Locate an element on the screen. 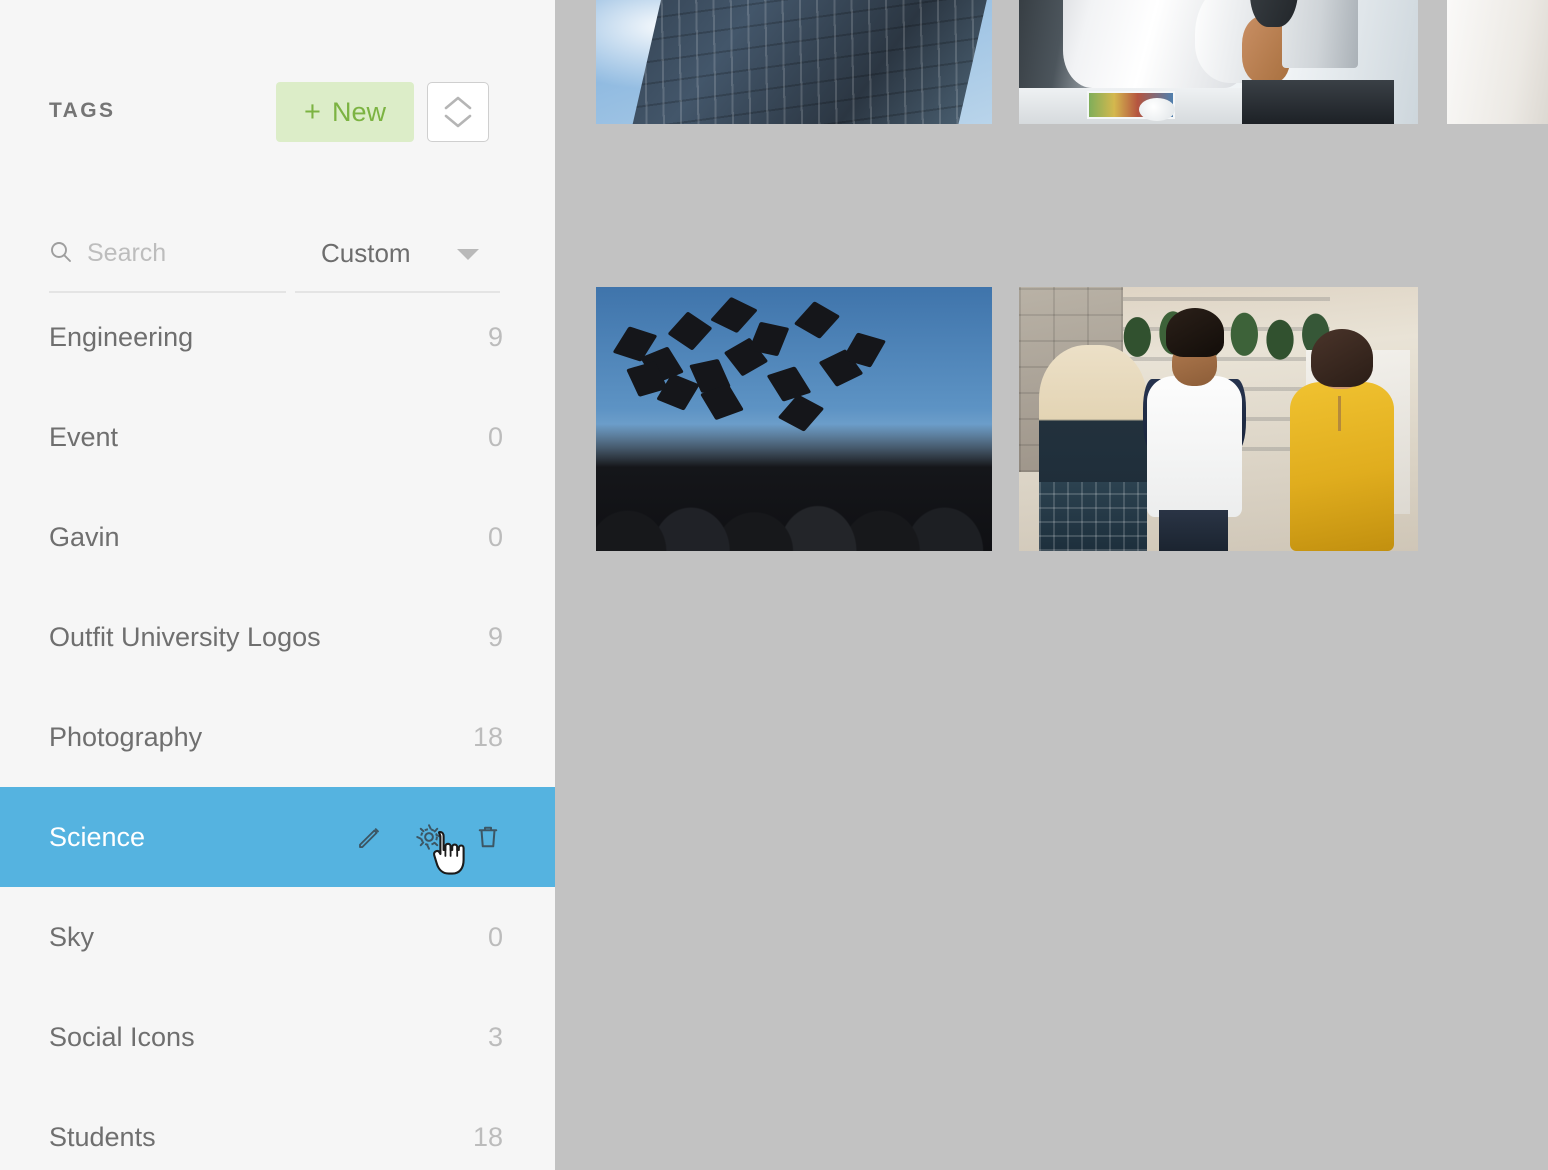 Image resolution: width=1548 pixels, height=1170 pixels. tag-name: Sky is located at coordinates (72, 936).